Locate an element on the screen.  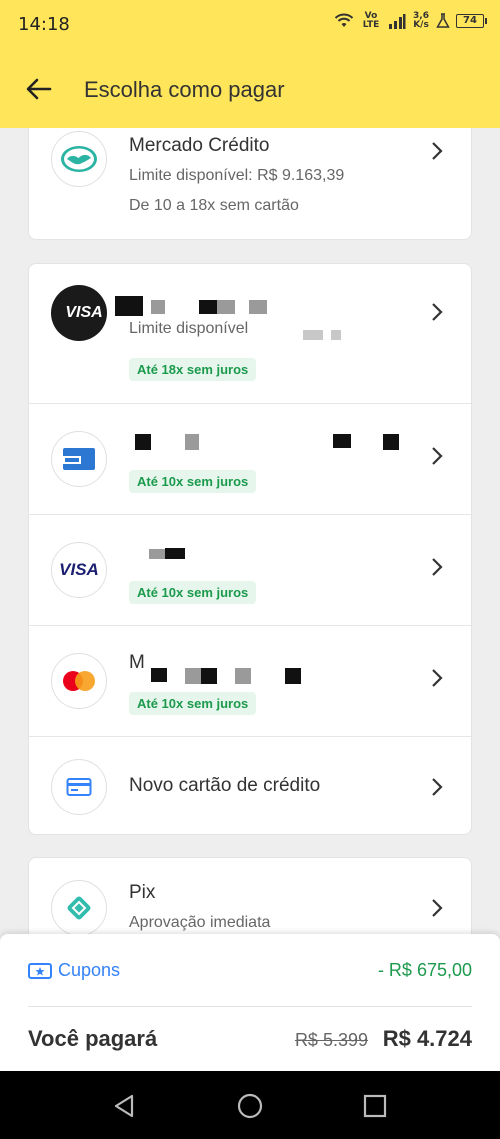
visa-dark-brand: VISA is located at coordinates (84, 312).